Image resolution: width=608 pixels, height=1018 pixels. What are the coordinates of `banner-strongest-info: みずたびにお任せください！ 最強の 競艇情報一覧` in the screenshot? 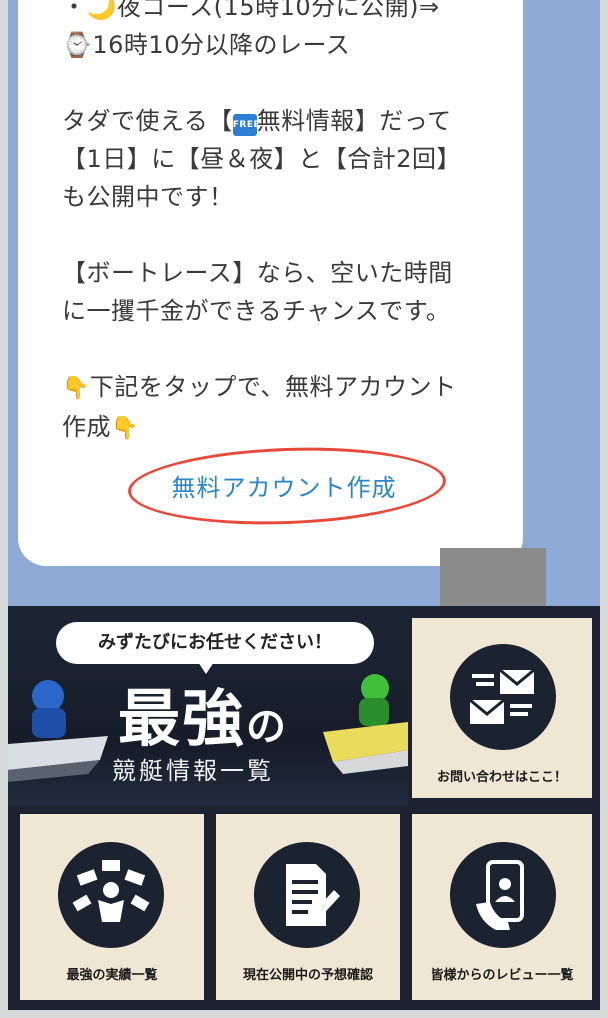 It's located at (208, 706).